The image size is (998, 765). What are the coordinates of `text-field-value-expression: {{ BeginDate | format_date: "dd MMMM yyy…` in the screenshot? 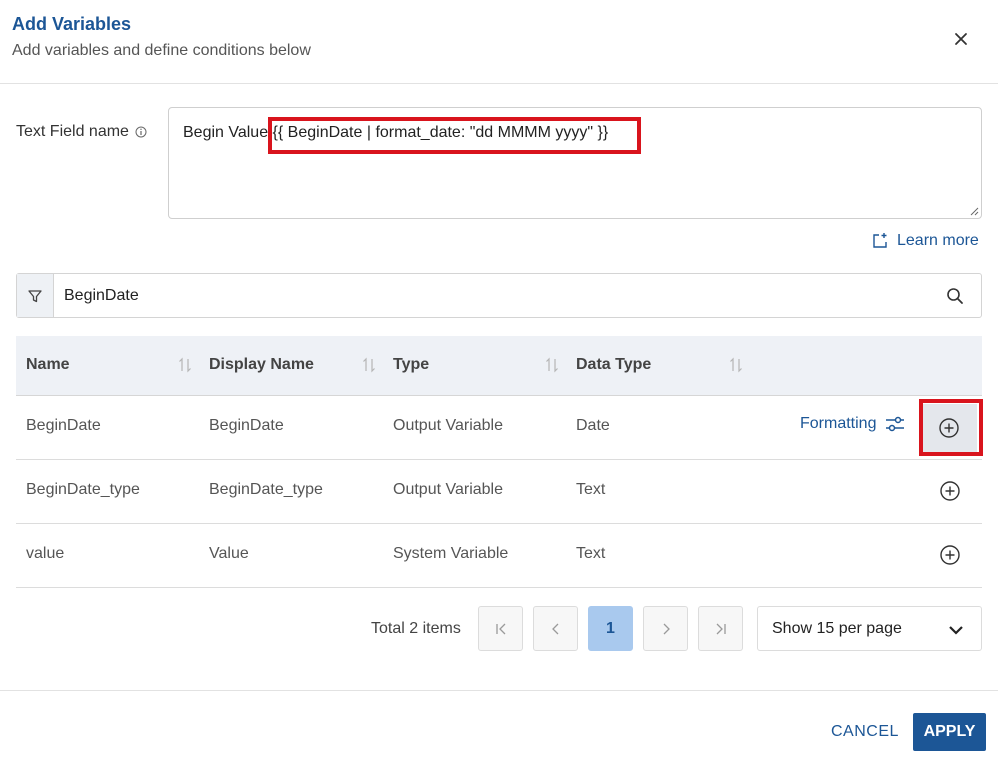 It's located at (440, 132).